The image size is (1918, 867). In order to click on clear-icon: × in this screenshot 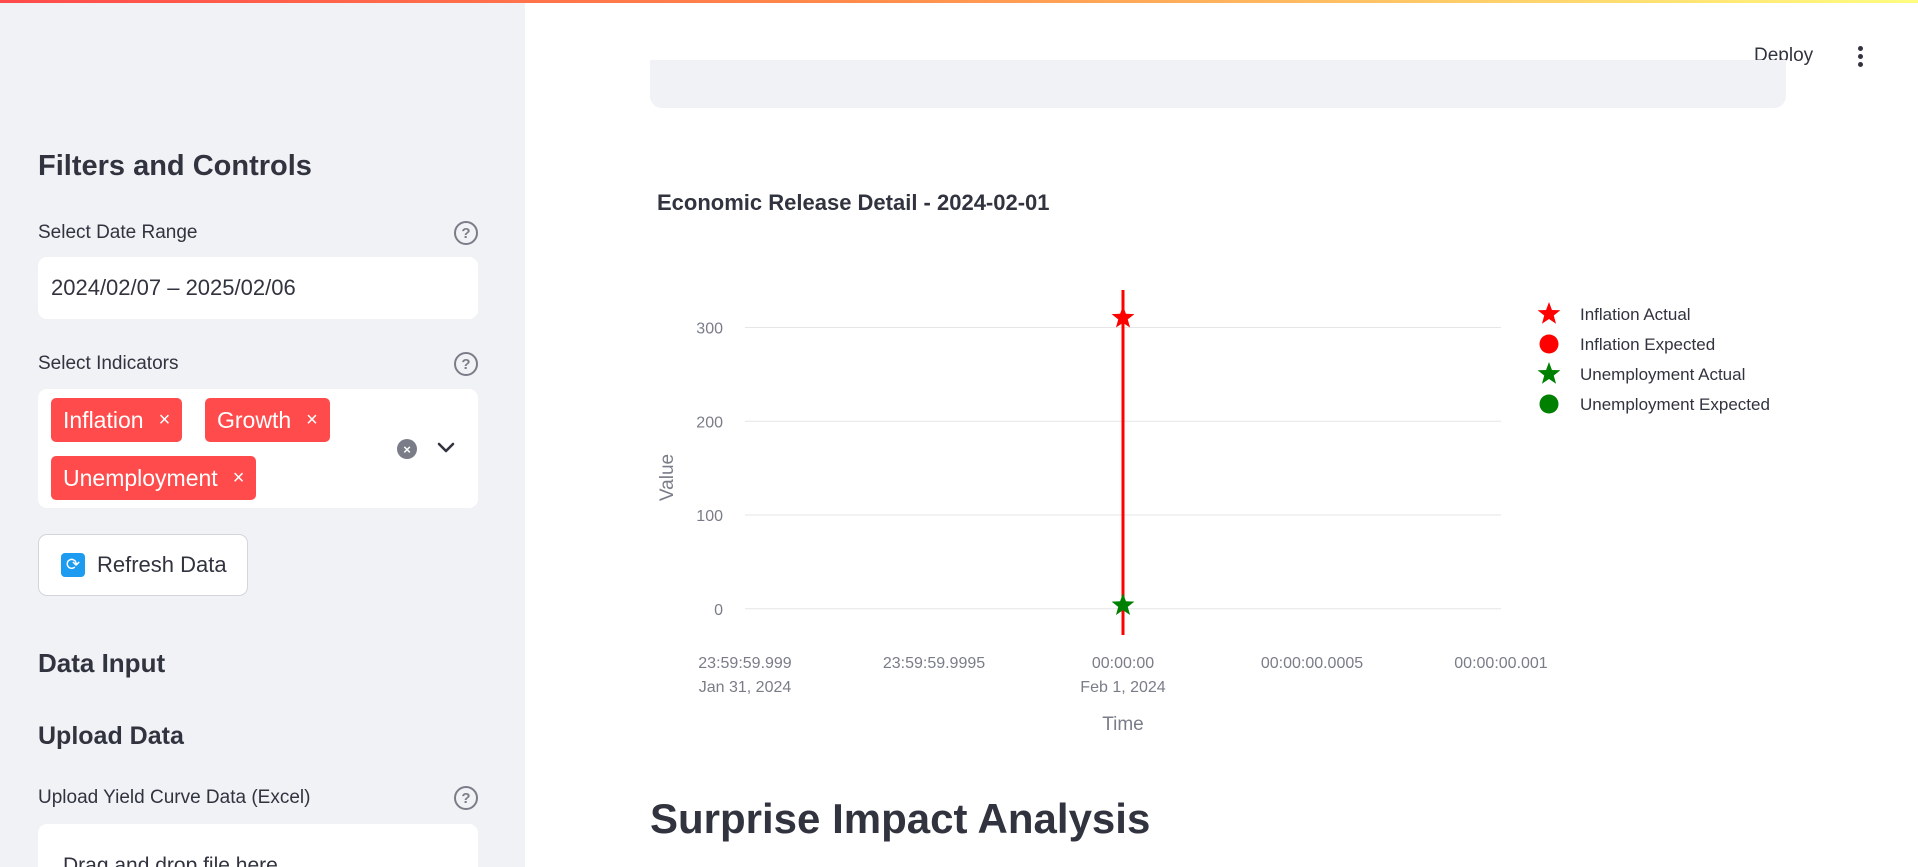, I will do `click(407, 449)`.